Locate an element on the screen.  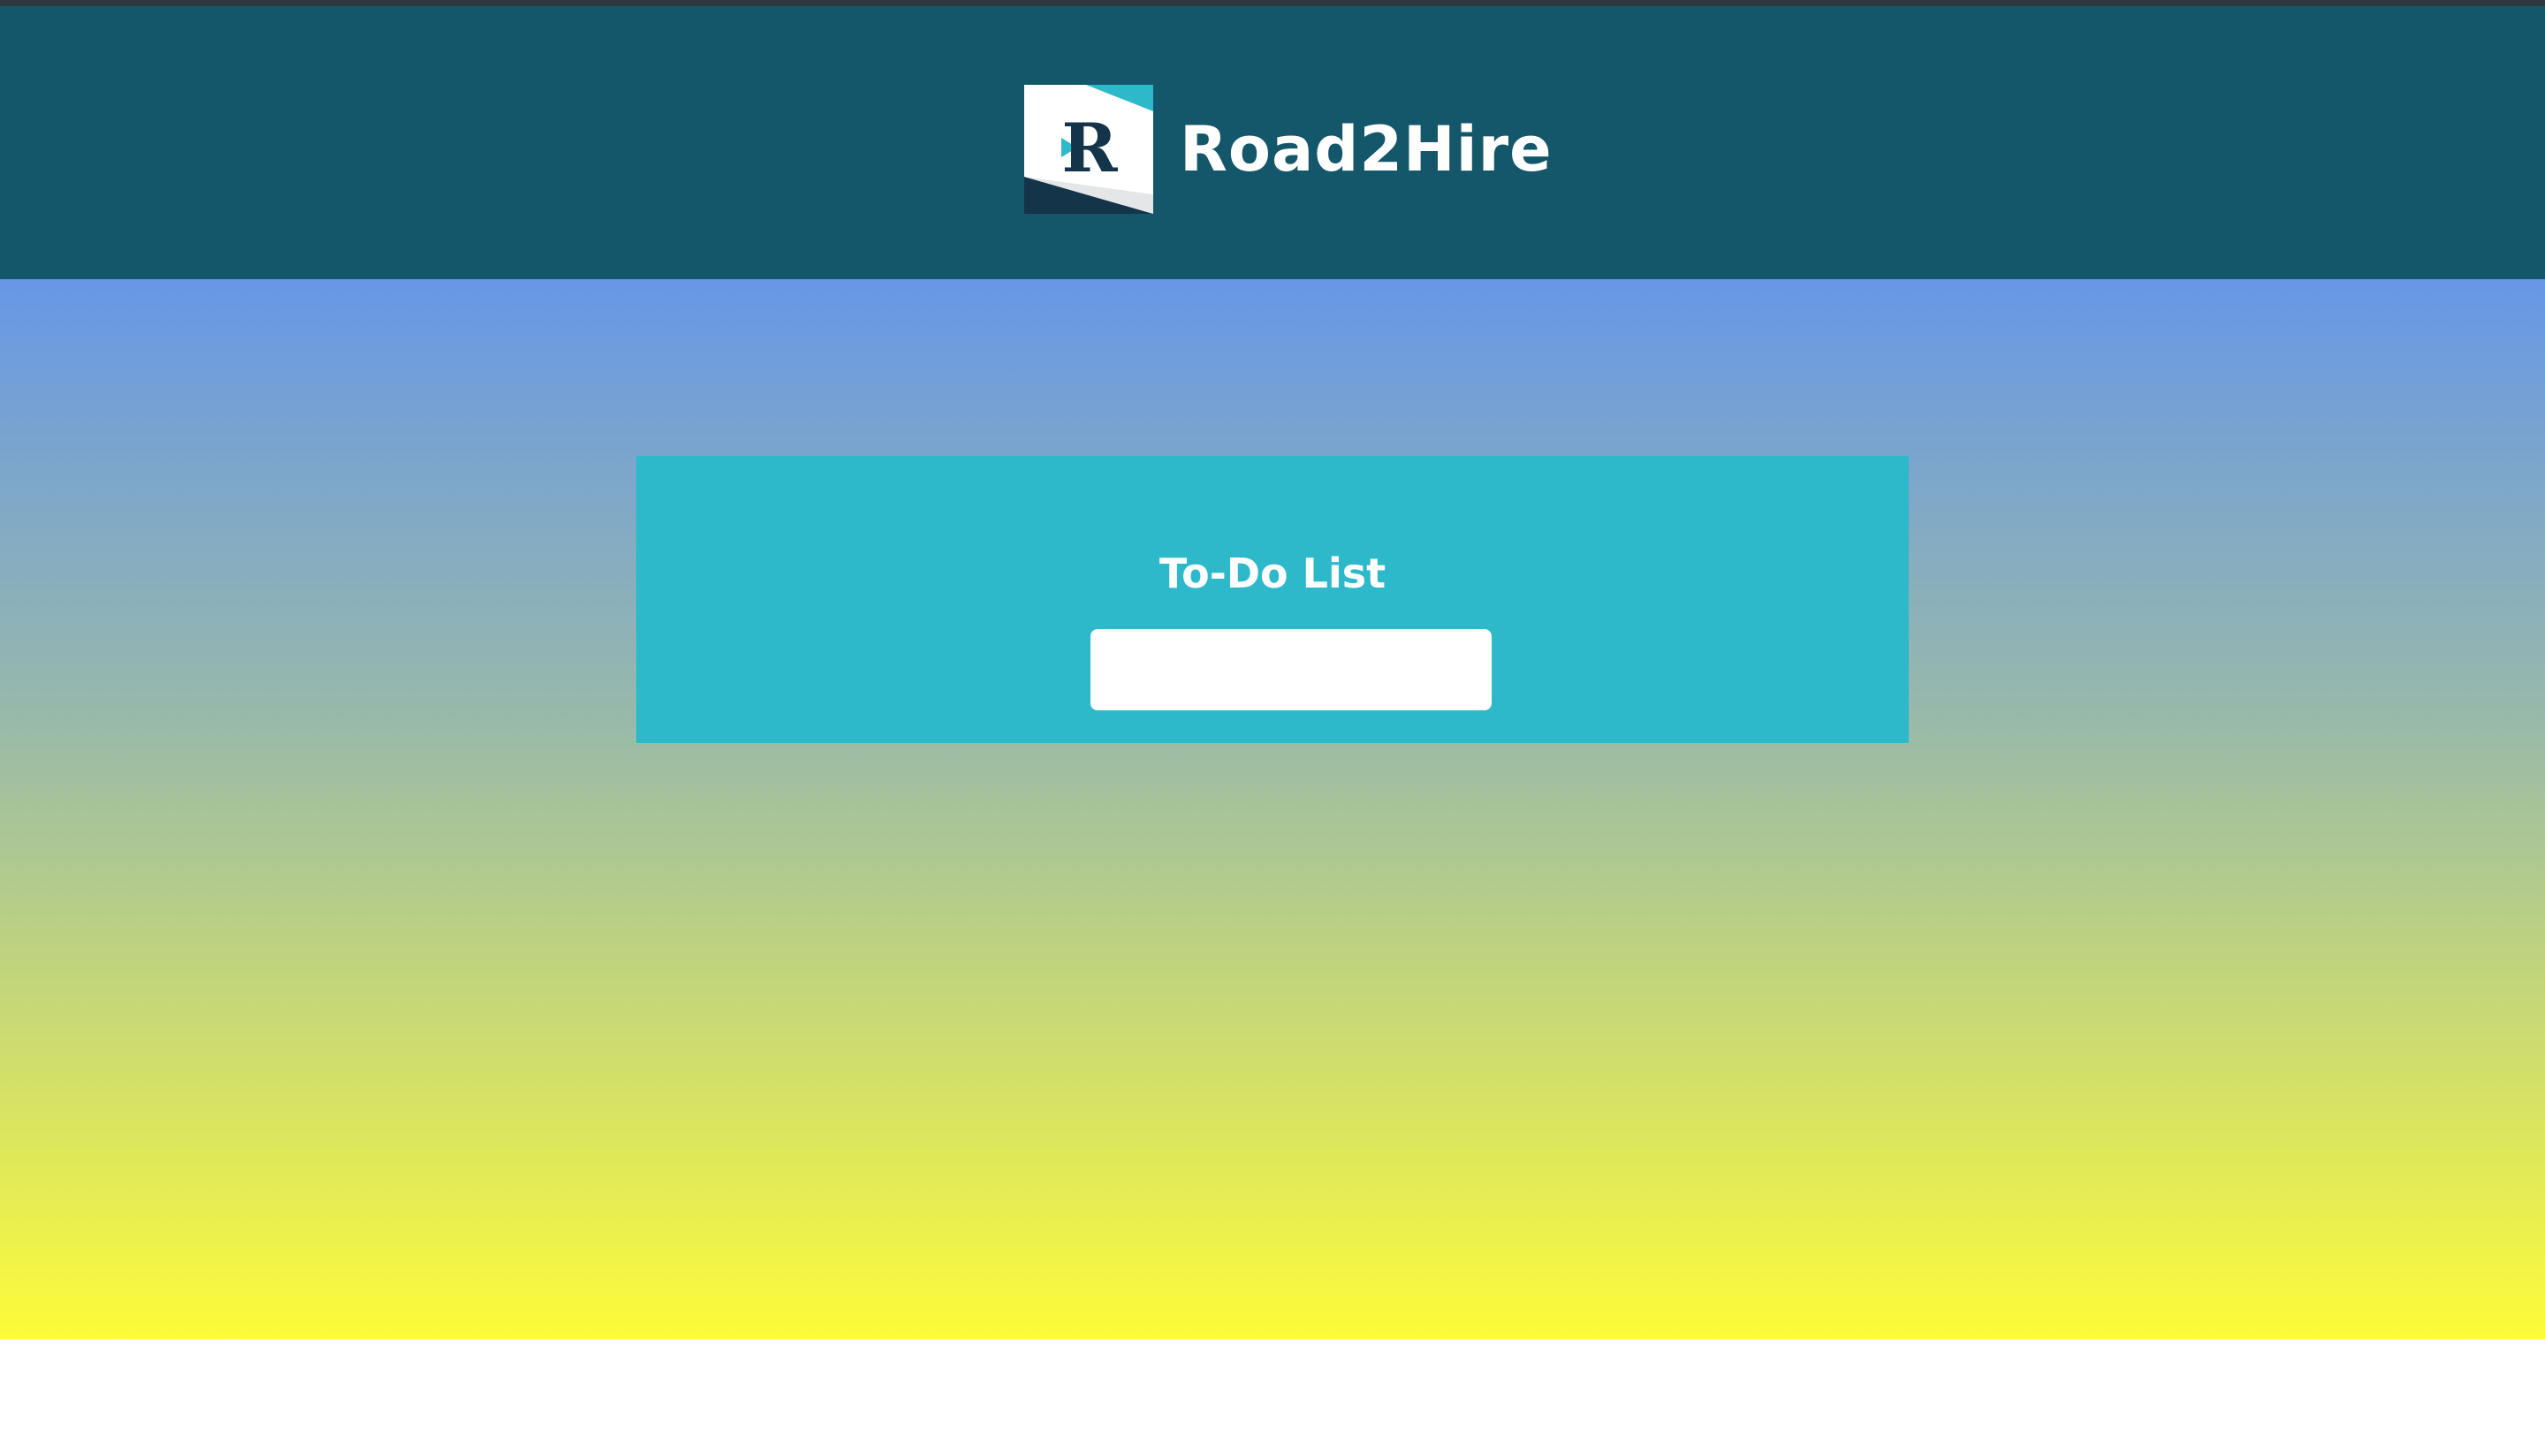
road2hire-logo-icon: R is located at coordinates (1088, 150).